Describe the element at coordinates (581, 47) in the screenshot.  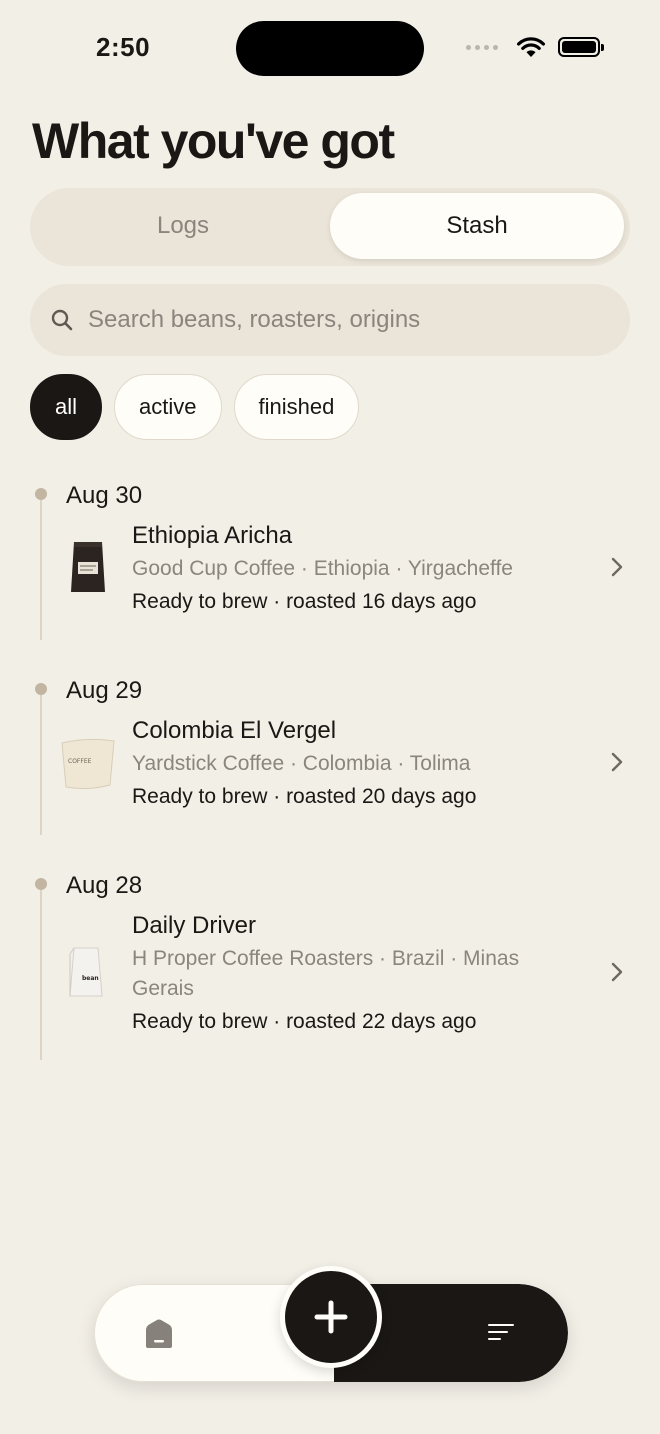
I see `battery-icon` at that location.